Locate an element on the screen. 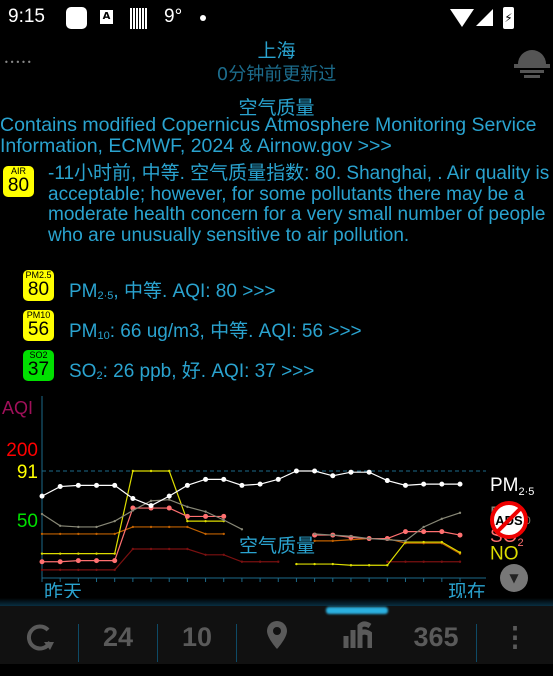  365-day-button: 365 is located at coordinates (436, 635).